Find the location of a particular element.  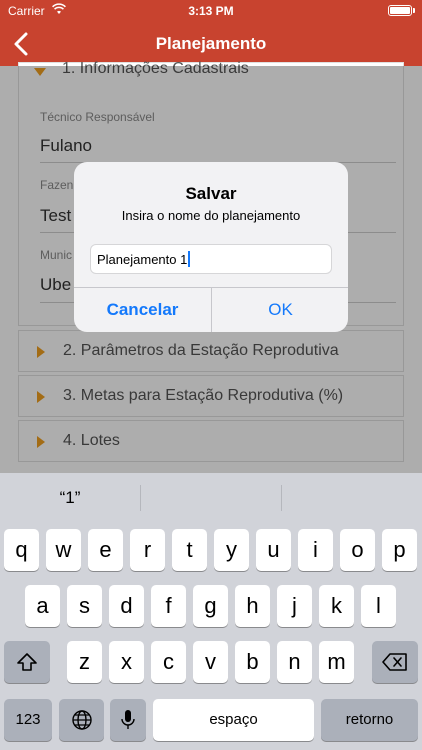

prediction-bar: “1” is located at coordinates (211, 498).